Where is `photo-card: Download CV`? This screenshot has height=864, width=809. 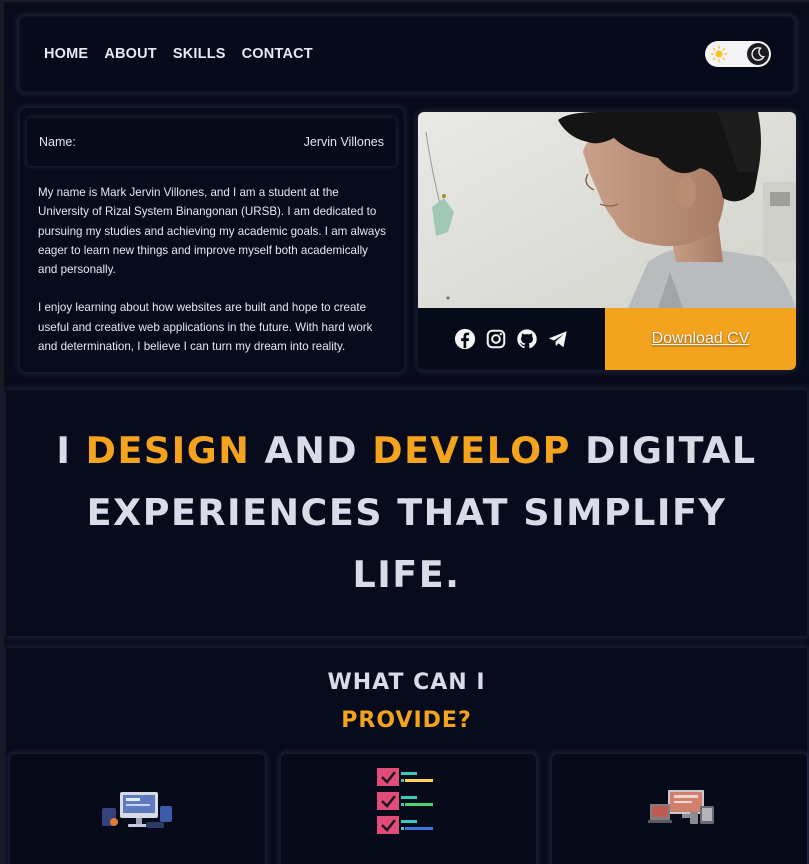
photo-card: Download CV is located at coordinates (607, 241).